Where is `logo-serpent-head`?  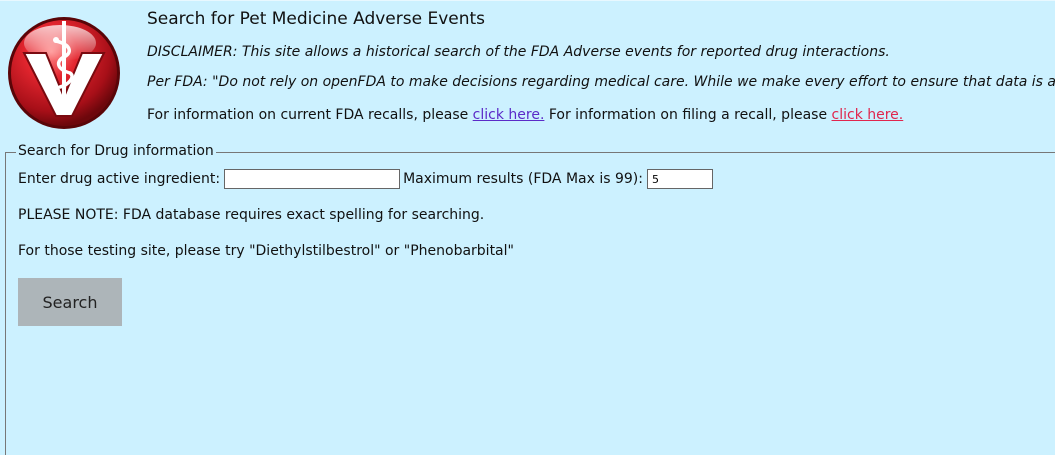 logo-serpent-head is located at coordinates (56, 40).